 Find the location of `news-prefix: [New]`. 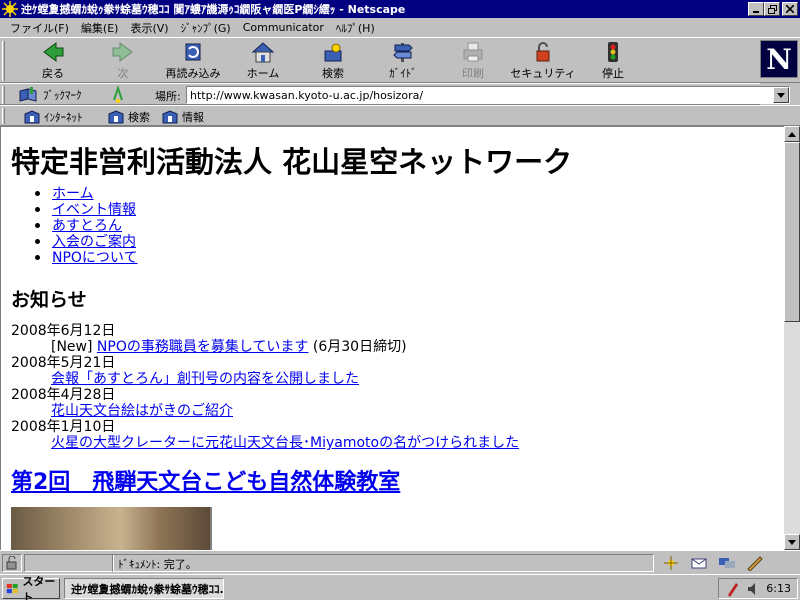

news-prefix: [New] is located at coordinates (74, 347).